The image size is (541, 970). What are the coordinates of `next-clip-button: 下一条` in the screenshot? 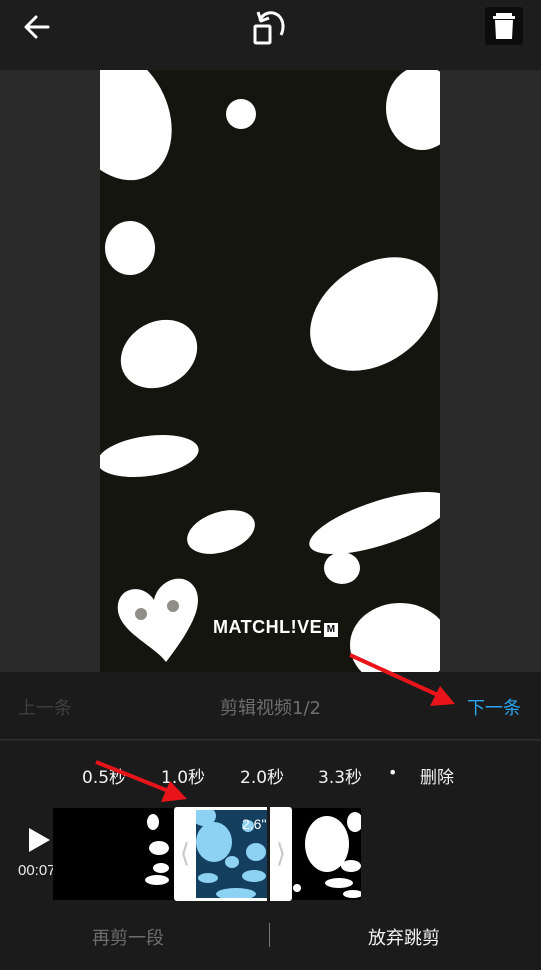 It's located at (494, 707).